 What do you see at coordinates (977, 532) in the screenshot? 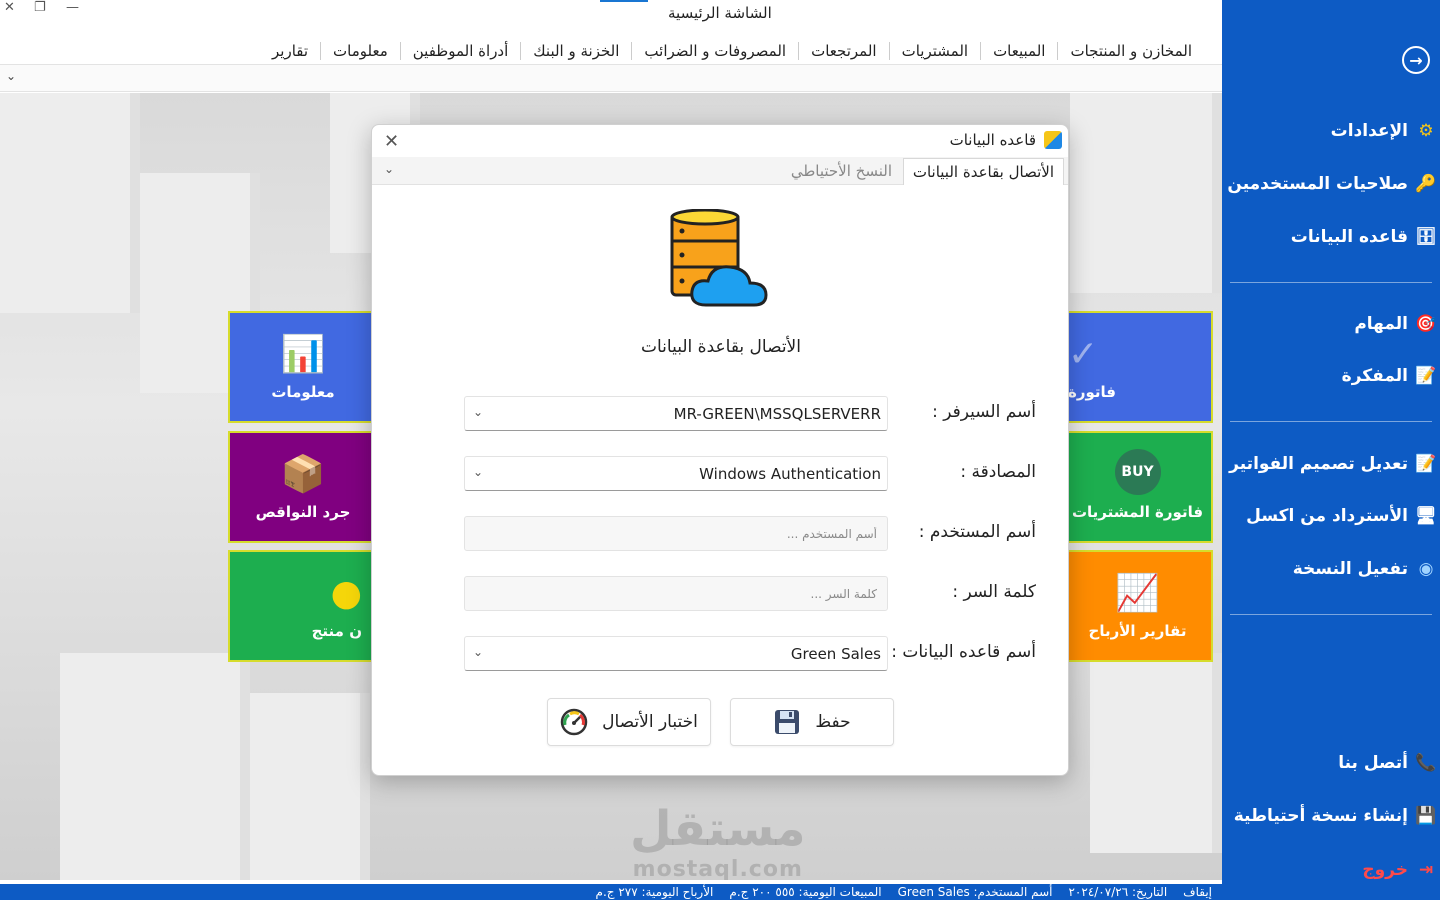
I see `username-label: أسم المستخدم :` at bounding box center [977, 532].